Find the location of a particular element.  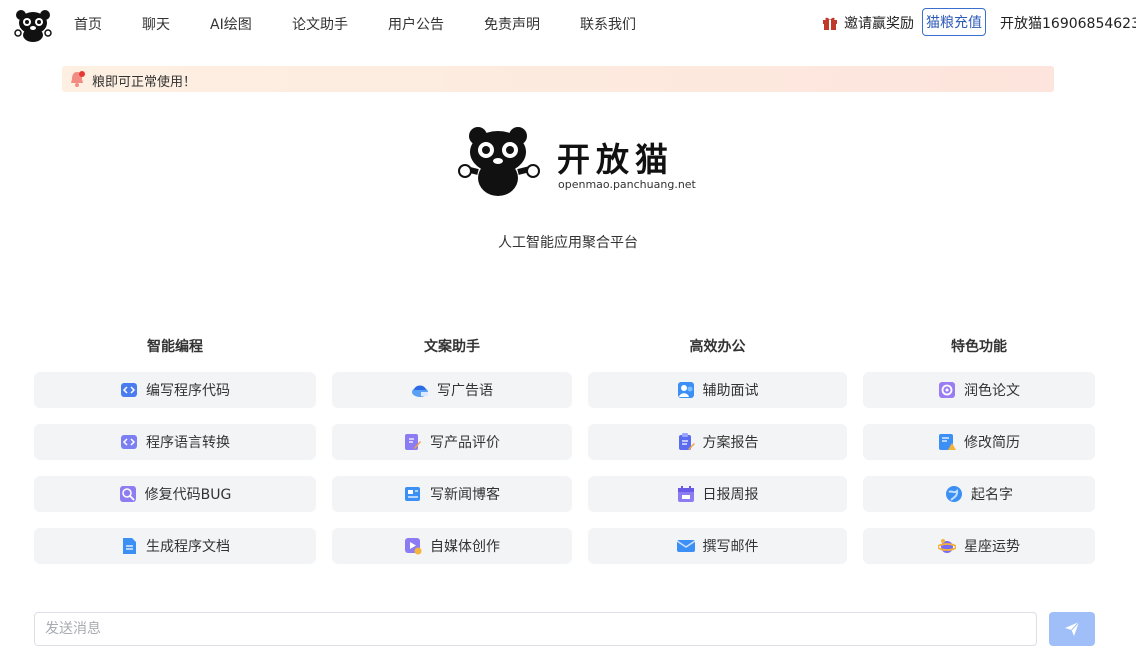

card-label: 日报周报 is located at coordinates (730, 495).